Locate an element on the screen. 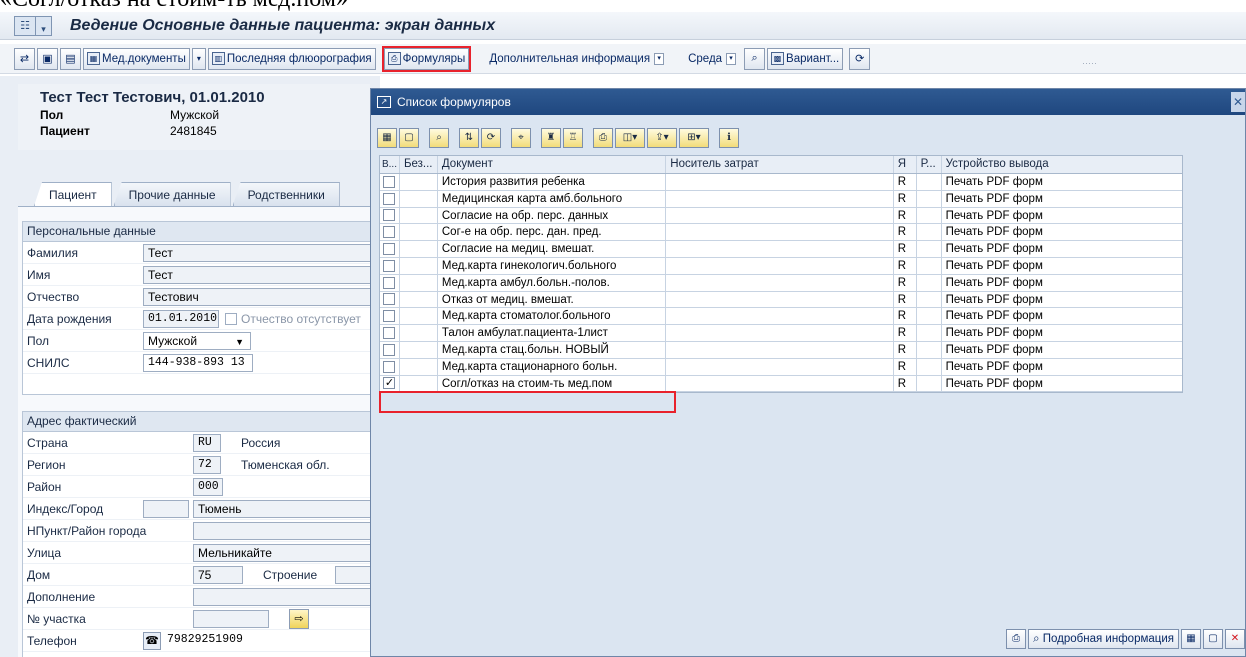 The image size is (1246, 657). find-next-icon: ♖ is located at coordinates (573, 138).